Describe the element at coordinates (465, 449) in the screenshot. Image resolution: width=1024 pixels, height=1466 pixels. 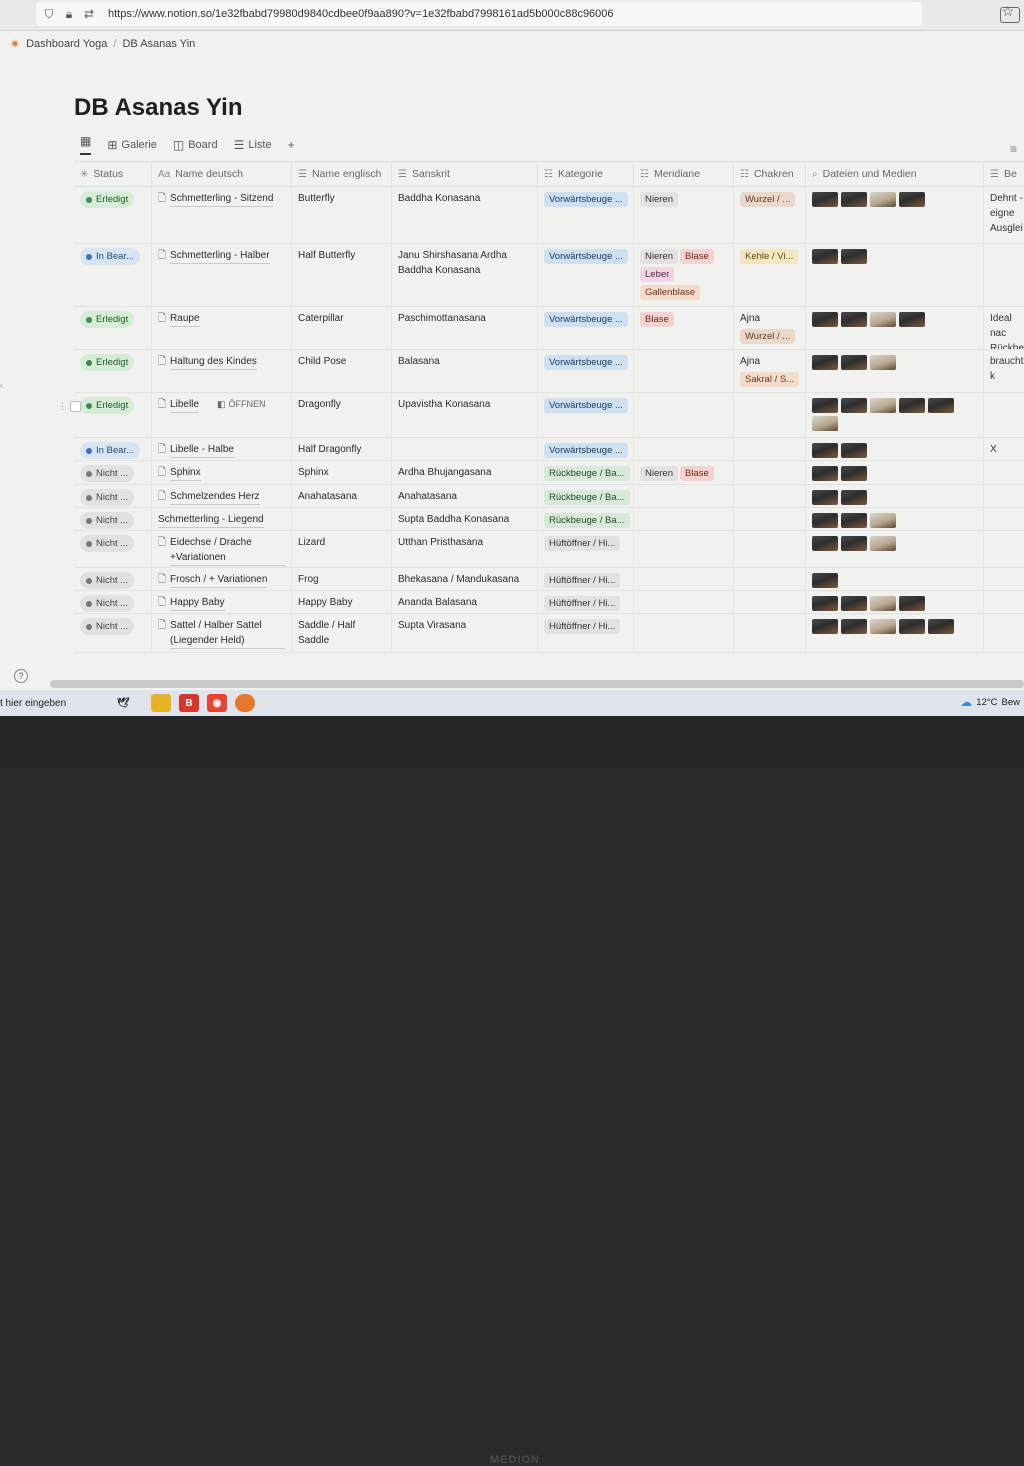
I see `cell-sanskrit` at that location.